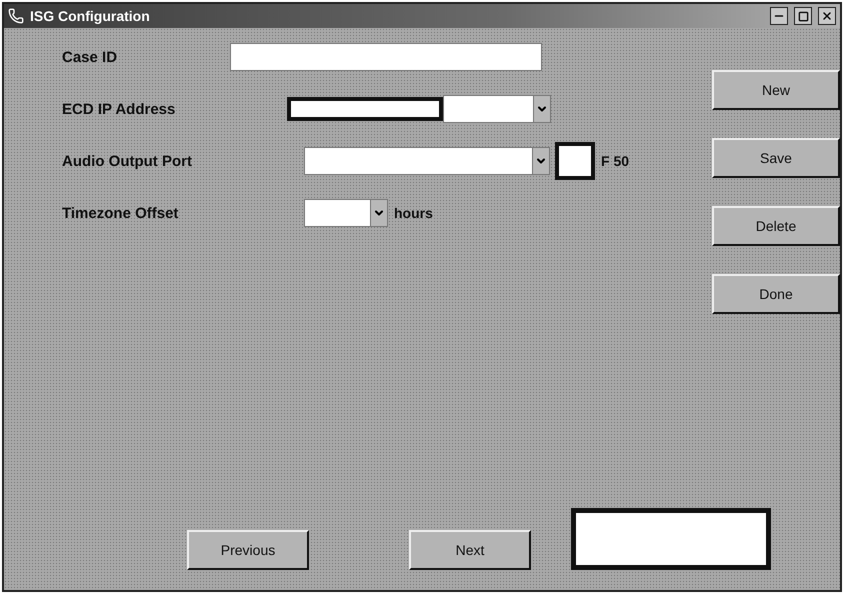 This screenshot has width=844, height=594. What do you see at coordinates (248, 550) in the screenshot?
I see `nav-button: Previous` at bounding box center [248, 550].